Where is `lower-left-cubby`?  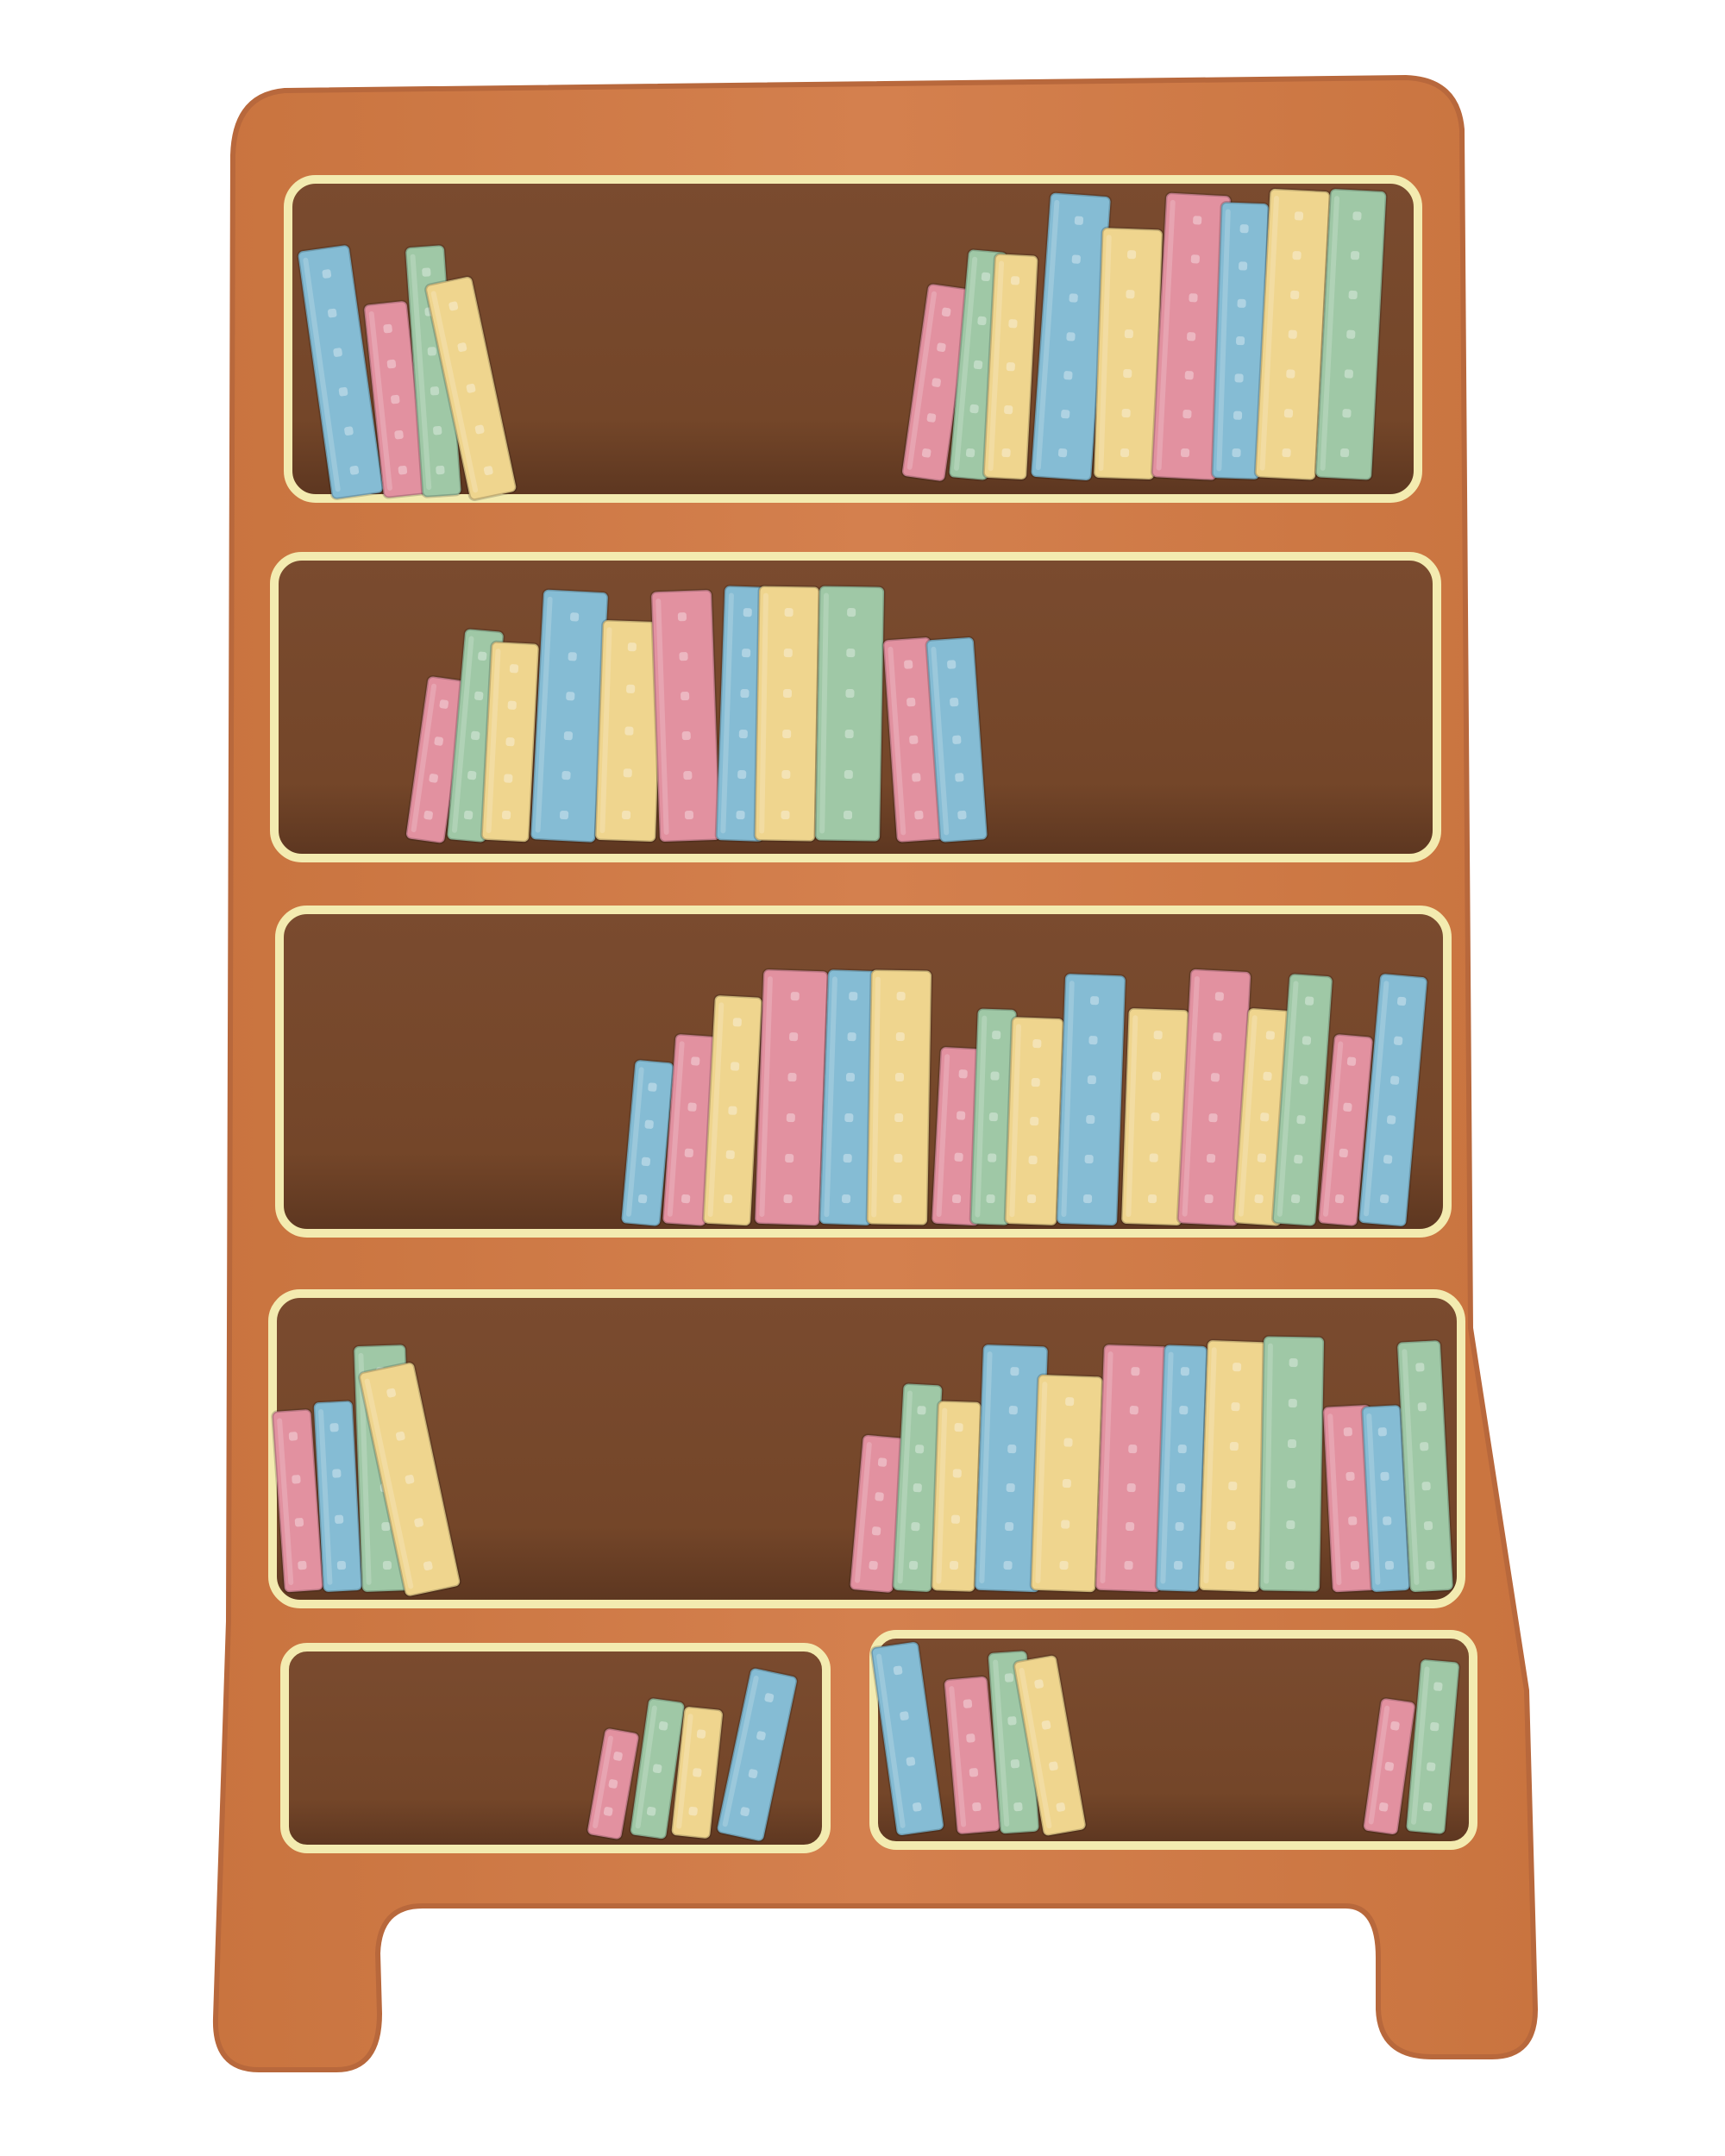 lower-left-cubby is located at coordinates (555, 1748).